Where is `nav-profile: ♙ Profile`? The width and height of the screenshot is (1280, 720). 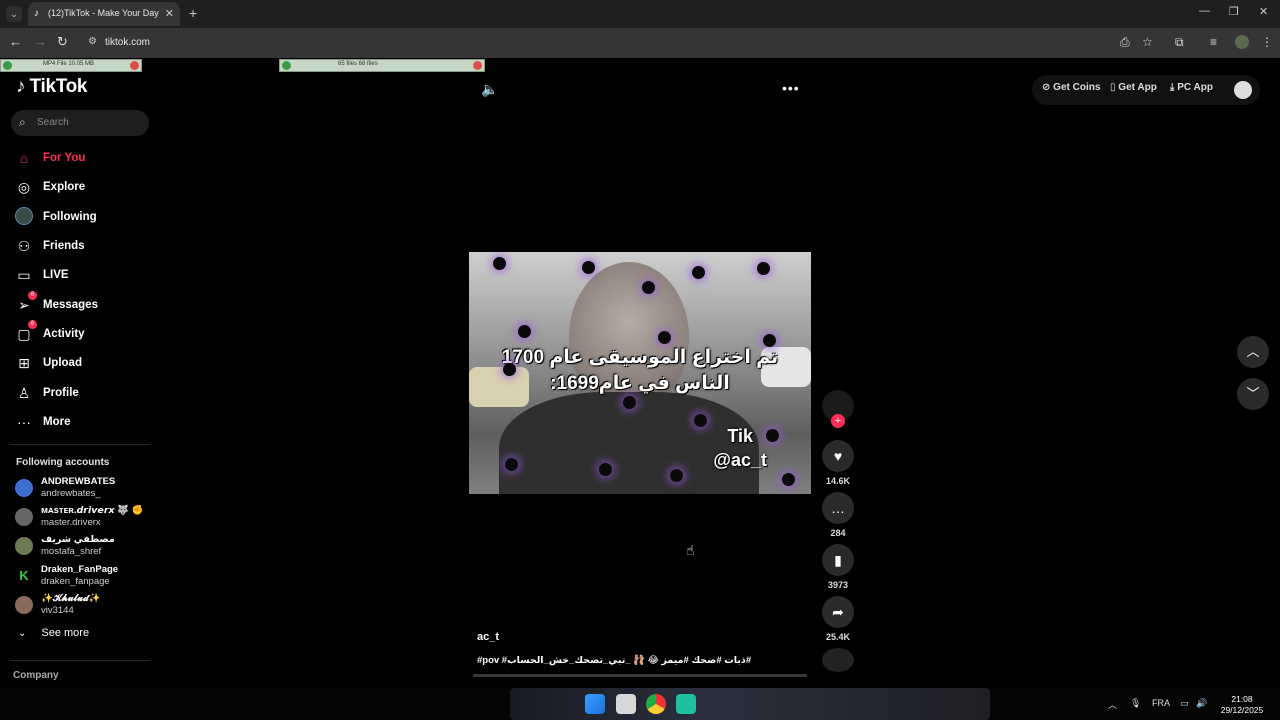
nav-profile: ♙ Profile is located at coordinates (46, 393).